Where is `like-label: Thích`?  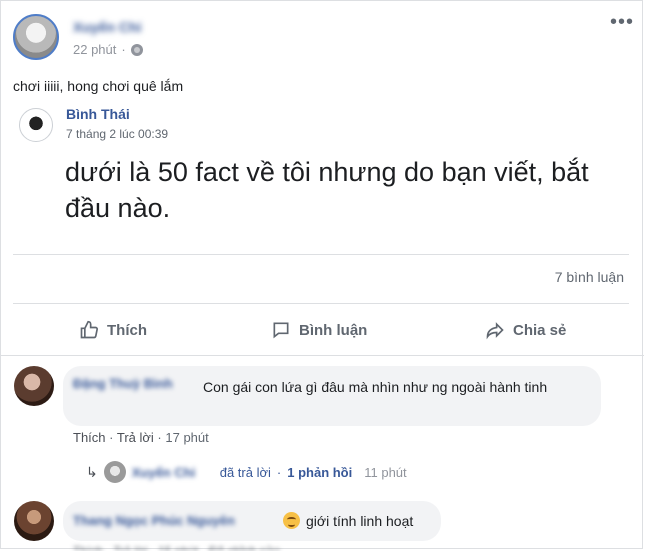 like-label: Thích is located at coordinates (127, 330).